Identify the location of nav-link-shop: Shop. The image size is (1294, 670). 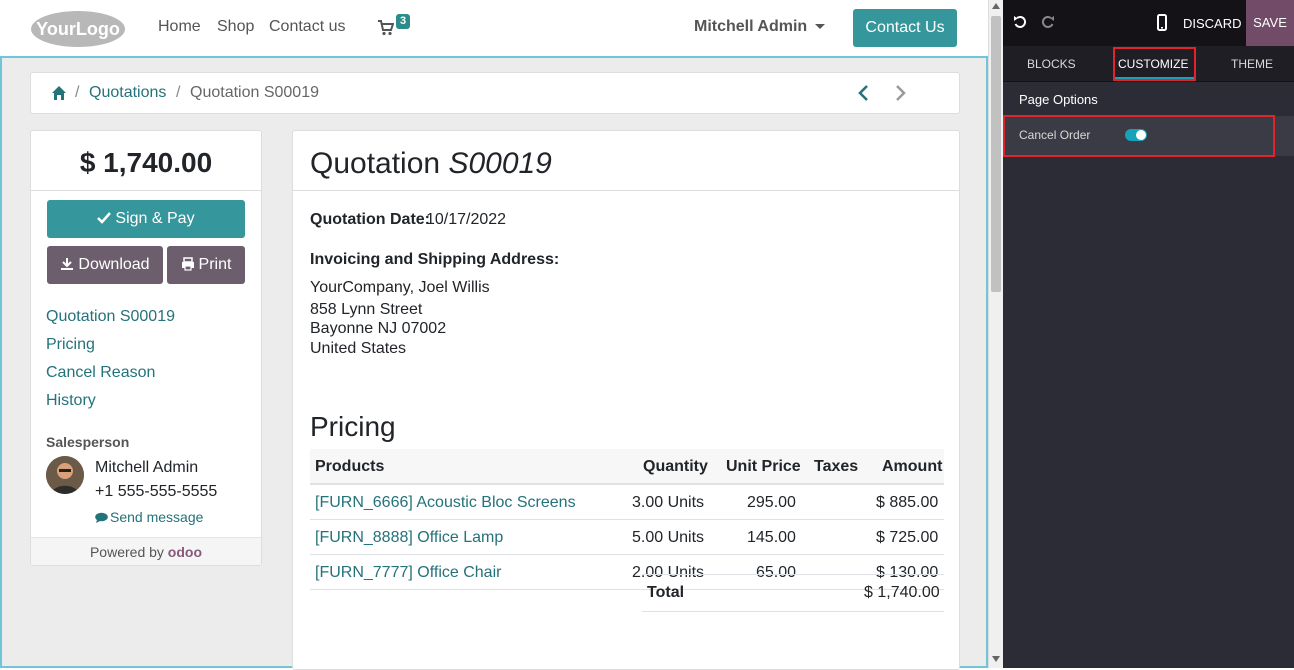
(235, 27).